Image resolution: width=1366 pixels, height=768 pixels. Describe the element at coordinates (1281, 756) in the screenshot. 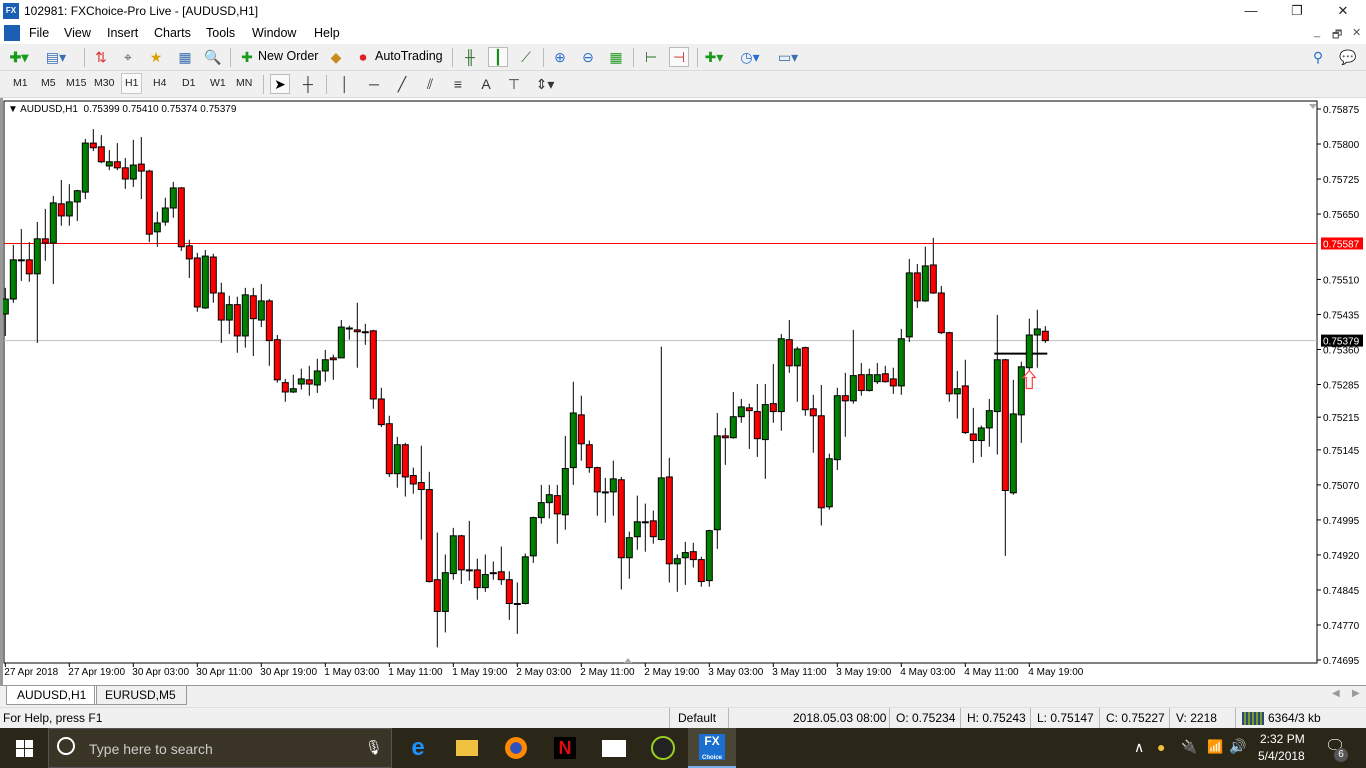

I see `clock-date: 5/4/2018` at that location.